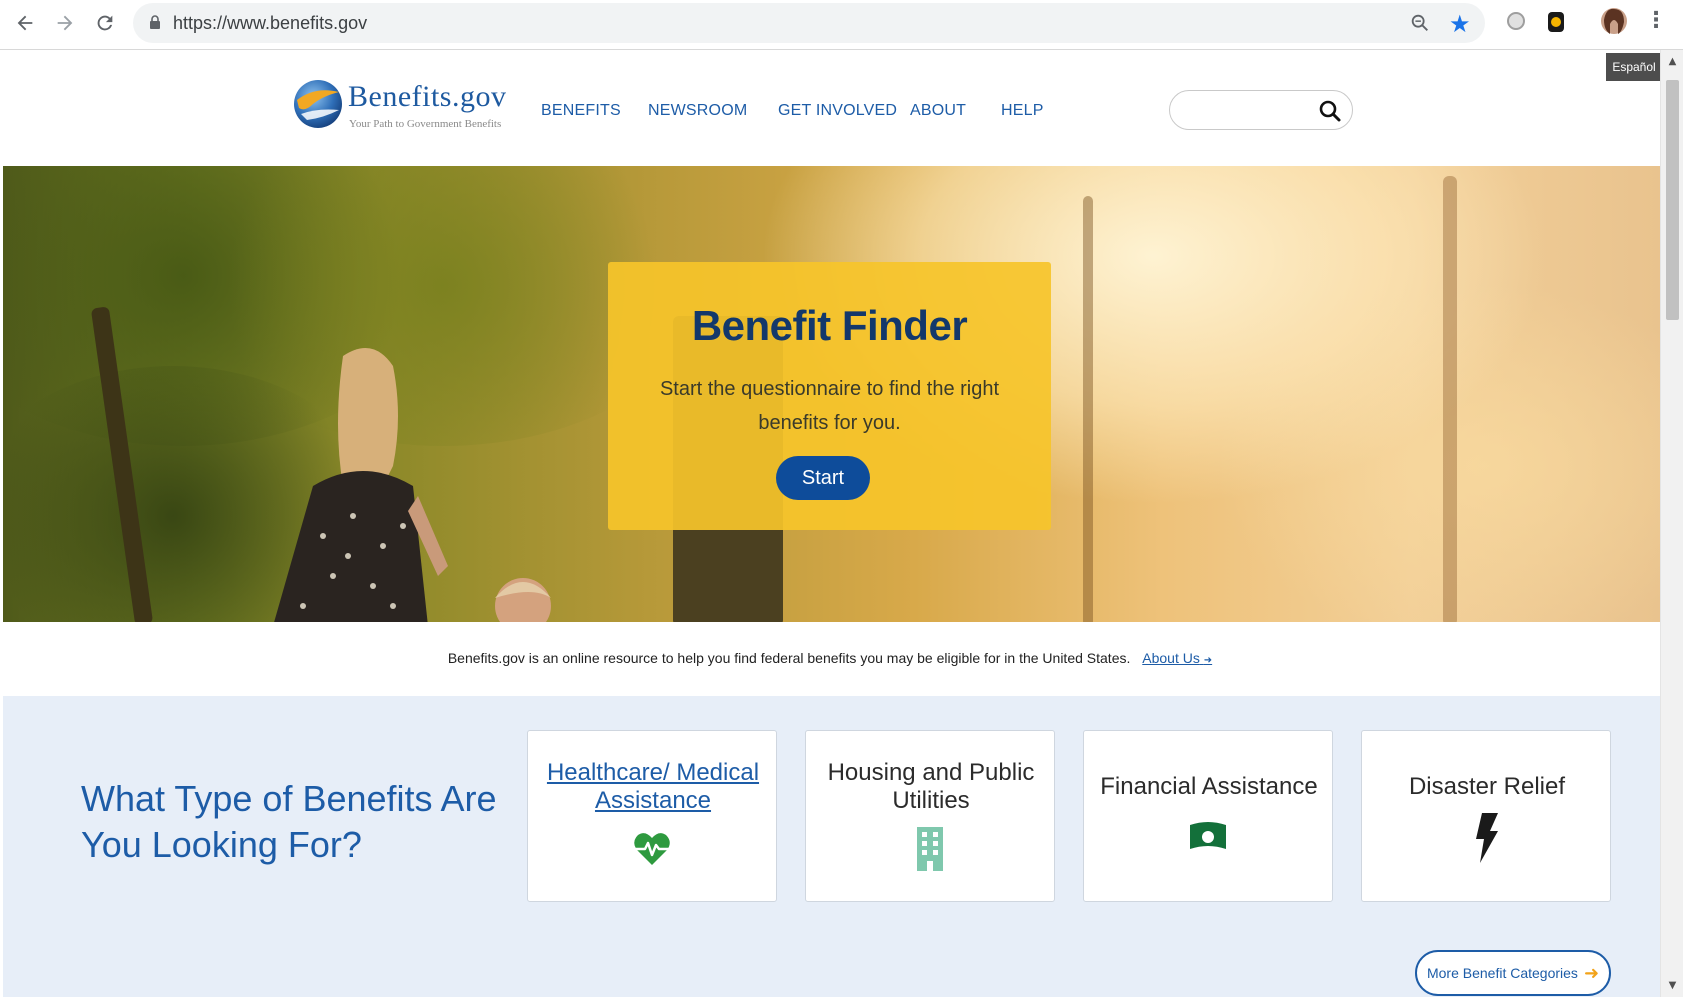  Describe the element at coordinates (1656, 20) in the screenshot. I see `browser-menu-icon: ⋮` at that location.